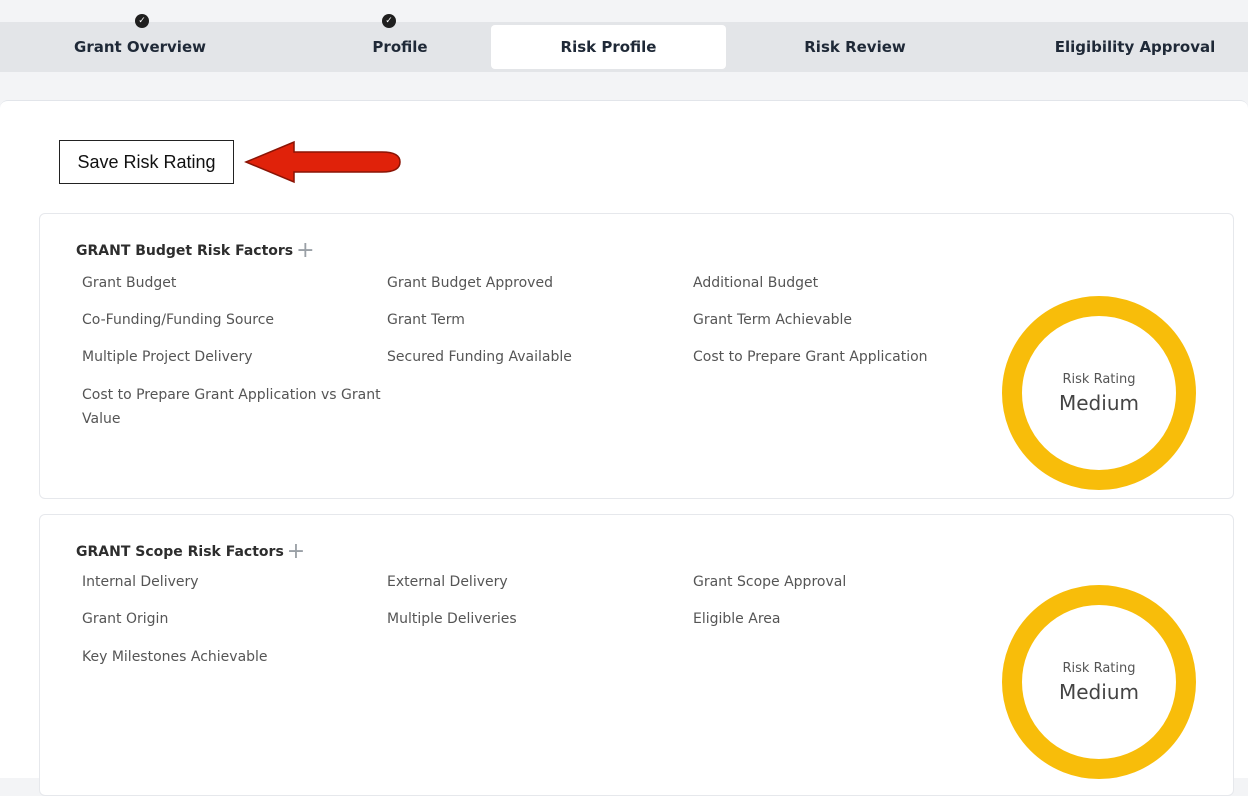  I want to click on factor-label: Grant Term Achievable, so click(772, 320).